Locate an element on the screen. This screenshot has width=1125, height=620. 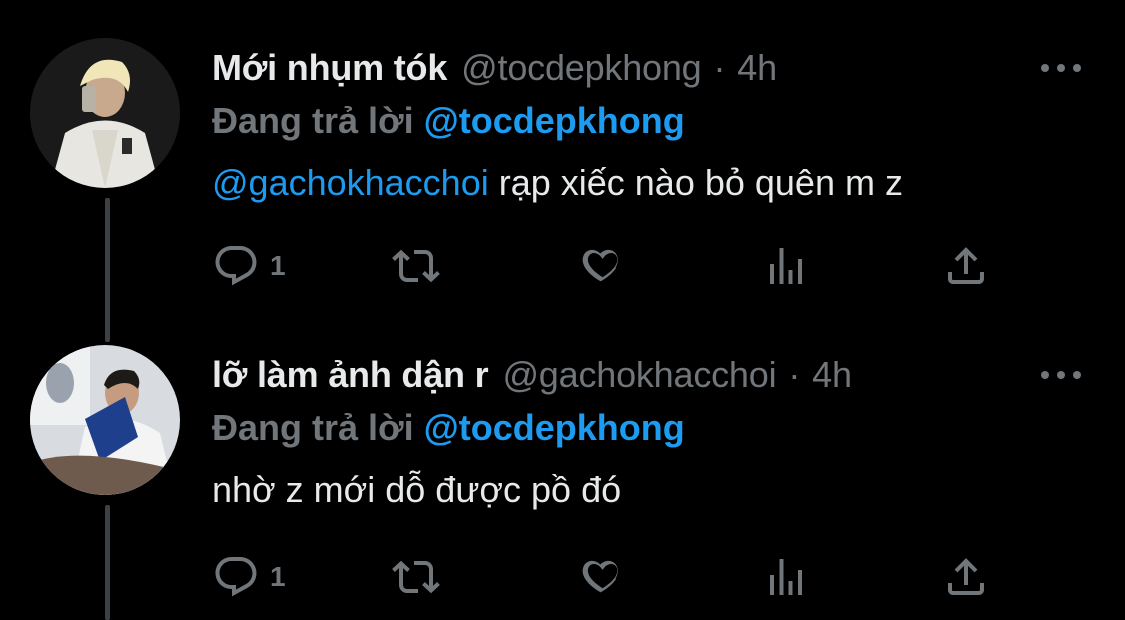
tweet-text: nhờ z mới dỗ được pồ đó is located at coordinates (416, 490).